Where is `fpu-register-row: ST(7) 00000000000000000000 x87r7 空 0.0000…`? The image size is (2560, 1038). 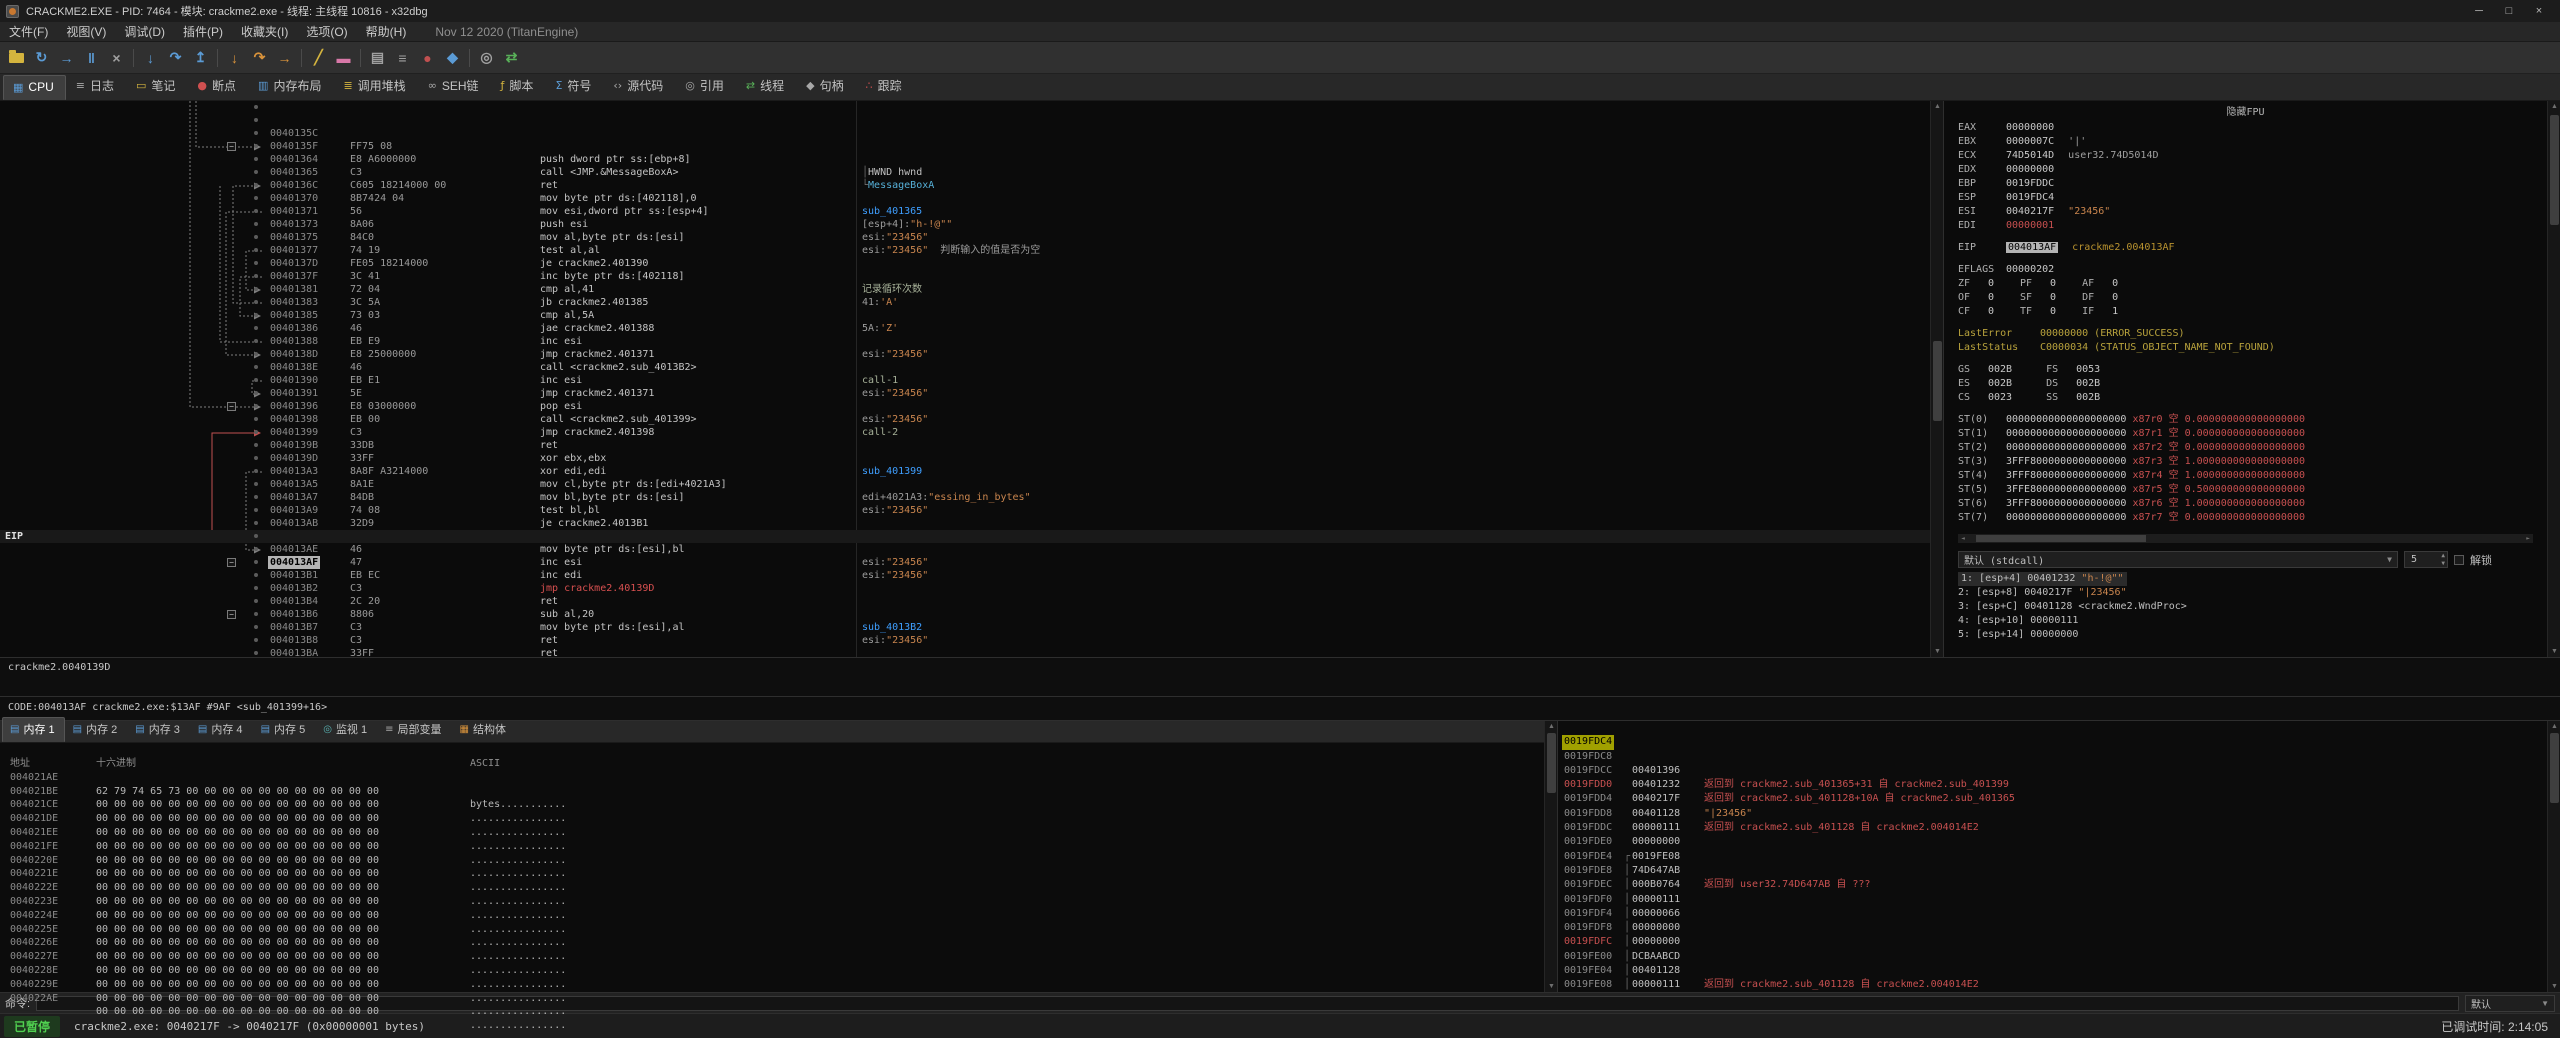
fpu-register-row: ST(7) 00000000000000000000 x87r7 空 0.0000… is located at coordinates (2252, 518).